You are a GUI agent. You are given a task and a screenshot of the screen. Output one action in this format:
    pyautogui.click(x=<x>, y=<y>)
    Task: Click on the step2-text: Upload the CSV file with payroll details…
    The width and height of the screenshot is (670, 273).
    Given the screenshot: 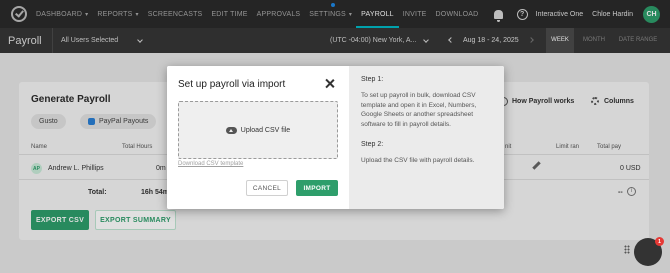 What is the action you would take?
    pyautogui.click(x=418, y=160)
    